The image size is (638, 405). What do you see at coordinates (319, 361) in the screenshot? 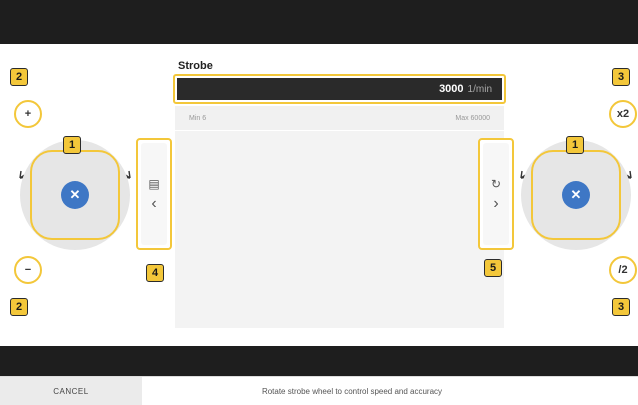
I see `bottom-bar` at bounding box center [319, 361].